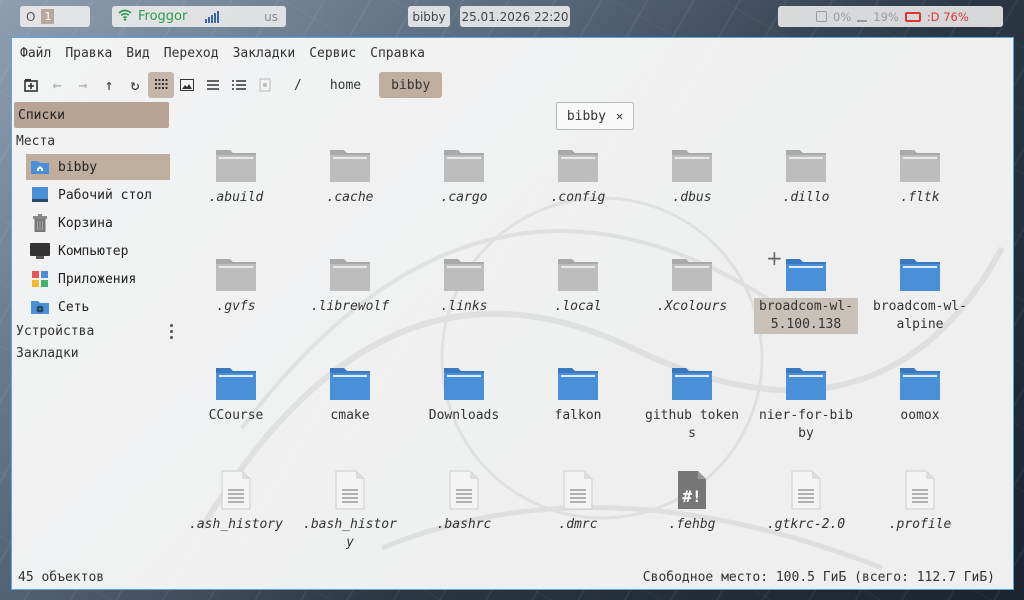 The height and width of the screenshot is (600, 1024). I want to click on path-edit-icon, so click(265, 85).